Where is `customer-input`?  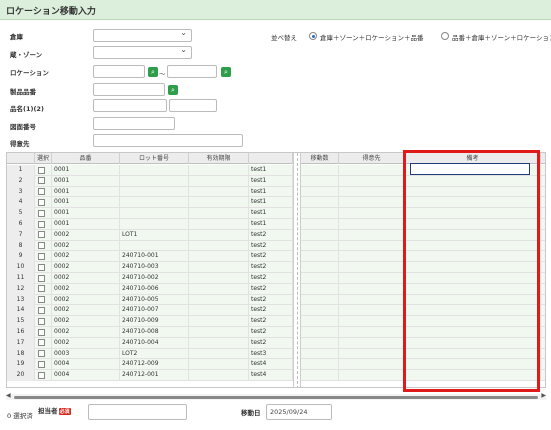 customer-input is located at coordinates (168, 140).